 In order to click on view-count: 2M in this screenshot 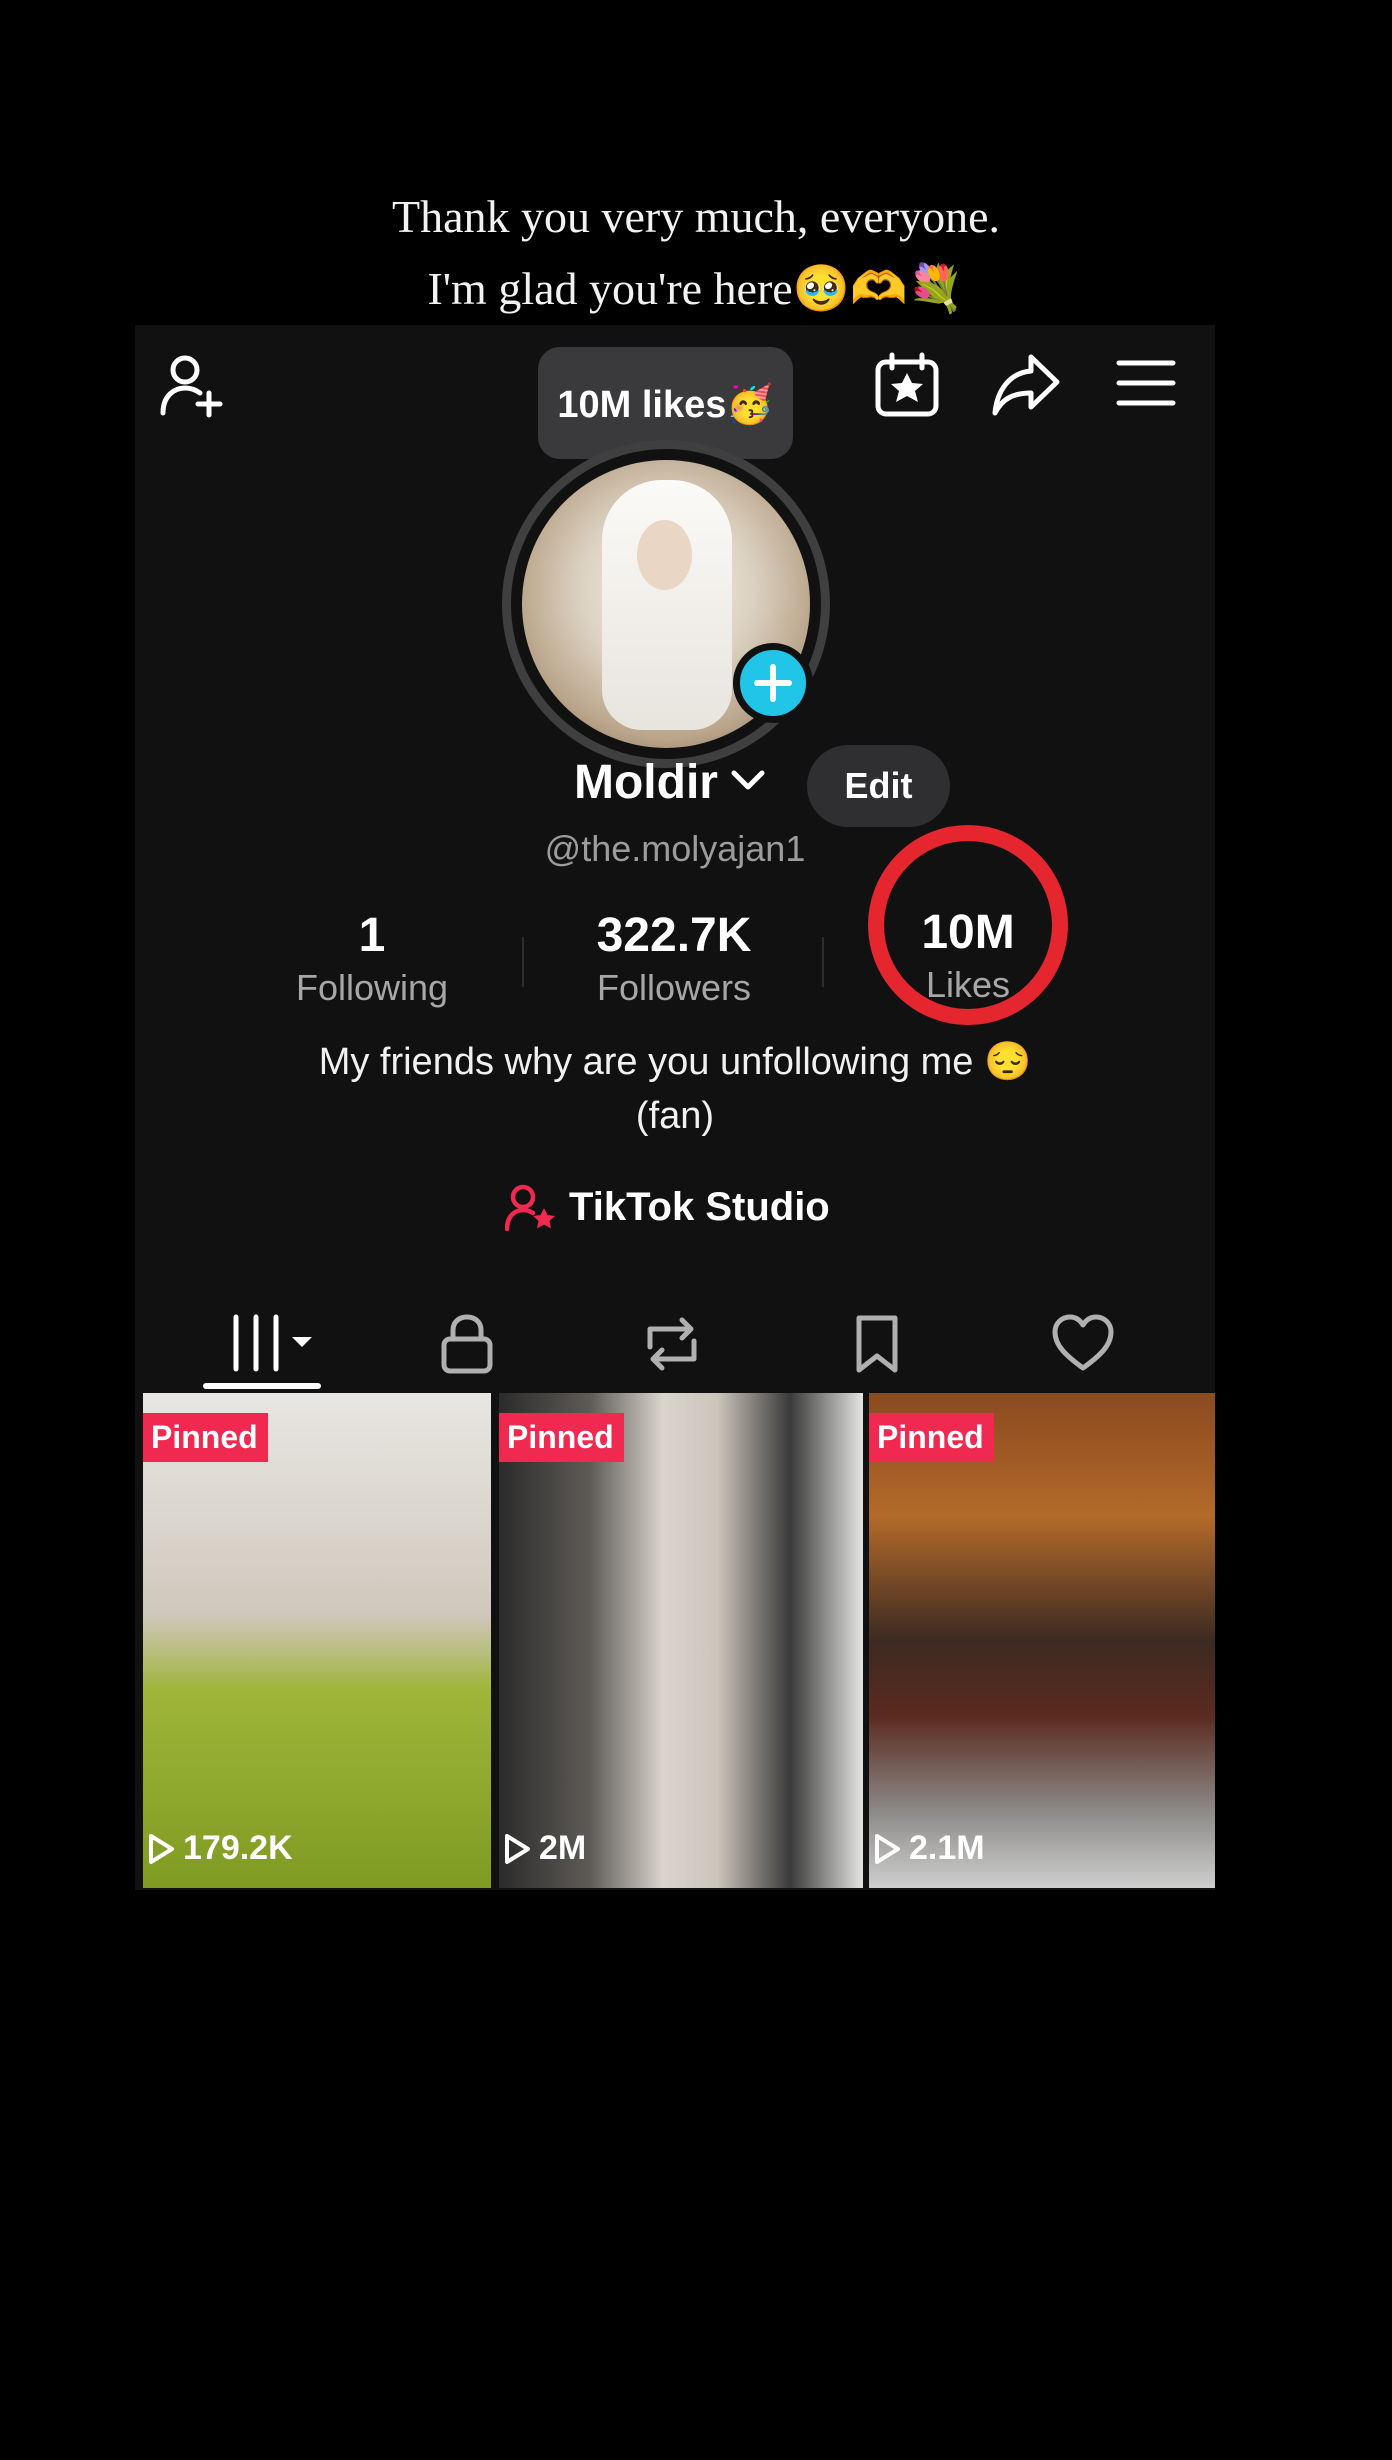, I will do `click(544, 1848)`.